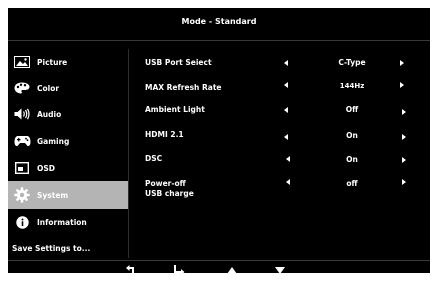 The image size is (437, 281). I want to click on setting-row-ambient-light: Ambient Light Off, so click(285, 116).